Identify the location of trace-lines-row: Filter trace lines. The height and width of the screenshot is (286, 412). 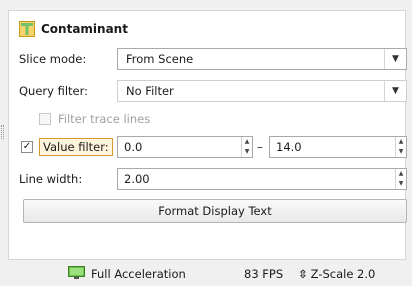
(207, 119).